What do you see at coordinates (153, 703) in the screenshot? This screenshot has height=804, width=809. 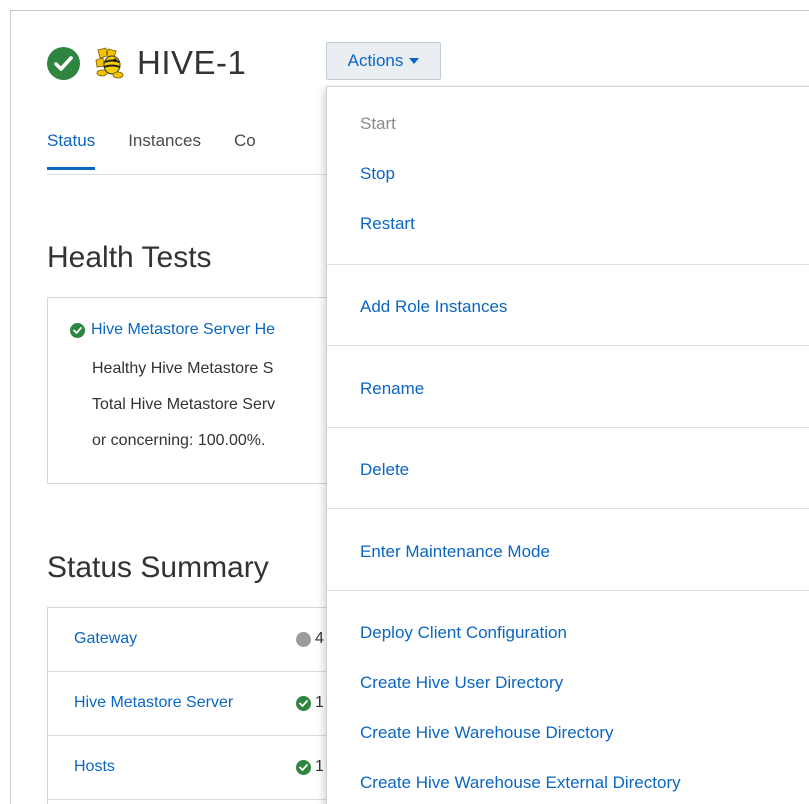 I see `role-link-hive-metastore-server: Hive Metastore Server` at bounding box center [153, 703].